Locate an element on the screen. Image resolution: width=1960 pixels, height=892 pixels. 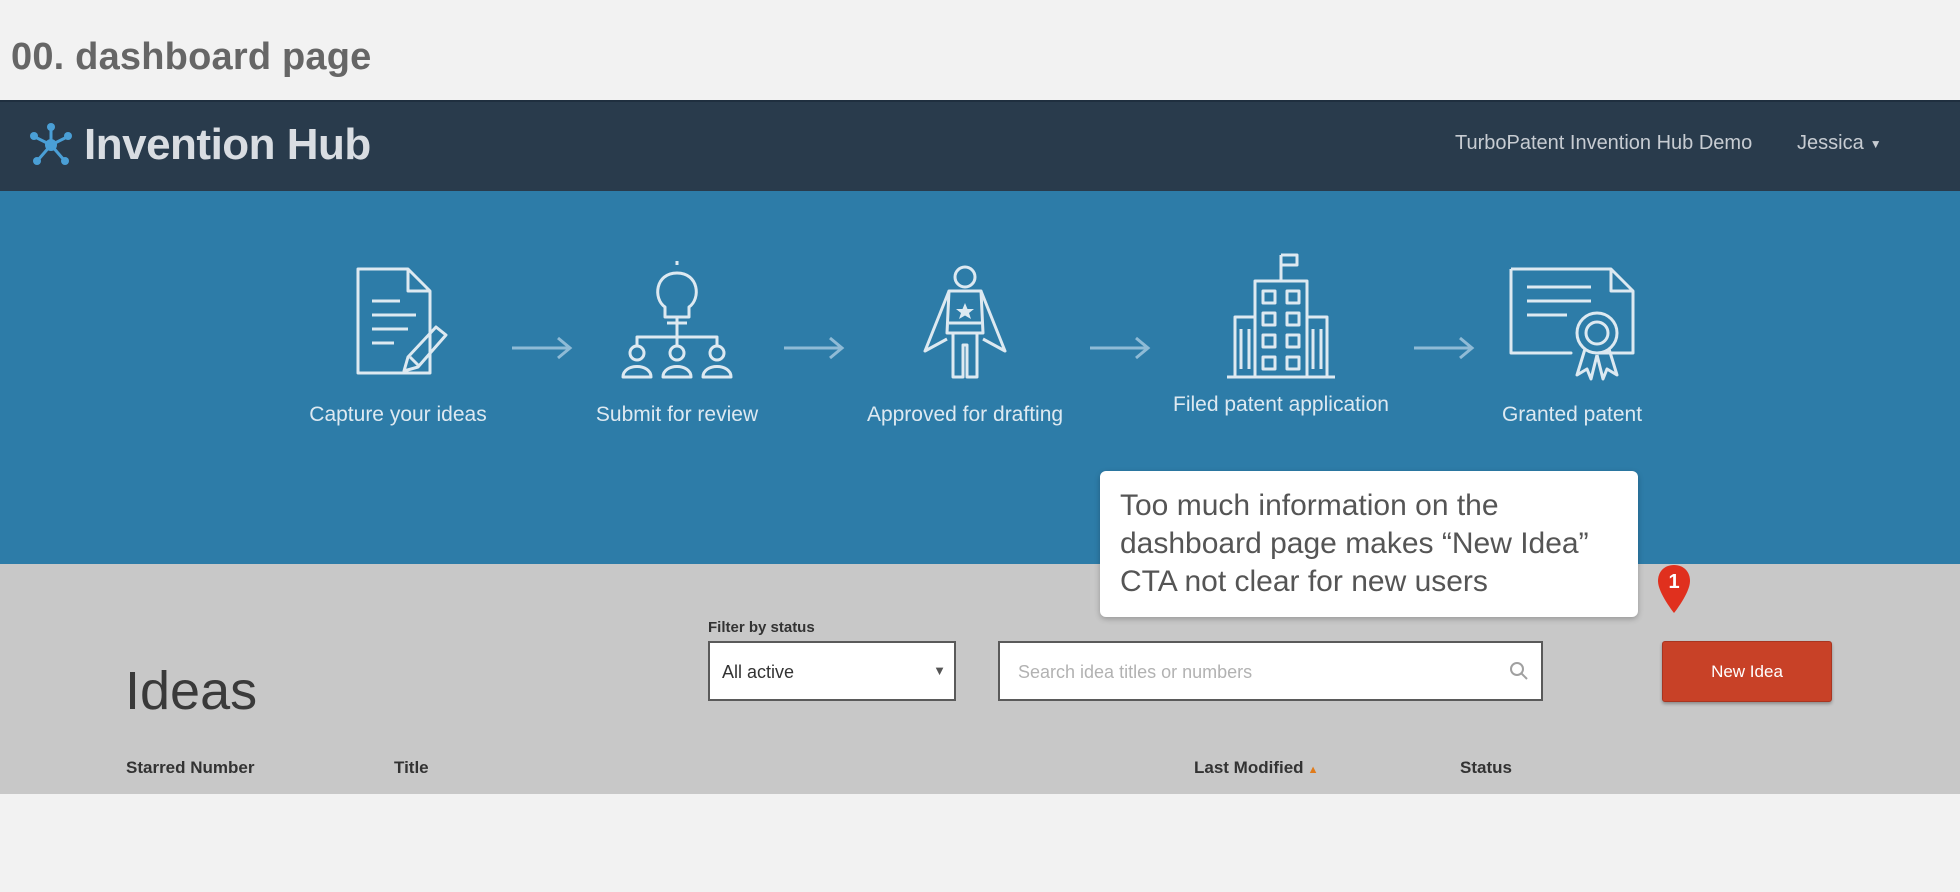
search-input is located at coordinates (1258, 672).